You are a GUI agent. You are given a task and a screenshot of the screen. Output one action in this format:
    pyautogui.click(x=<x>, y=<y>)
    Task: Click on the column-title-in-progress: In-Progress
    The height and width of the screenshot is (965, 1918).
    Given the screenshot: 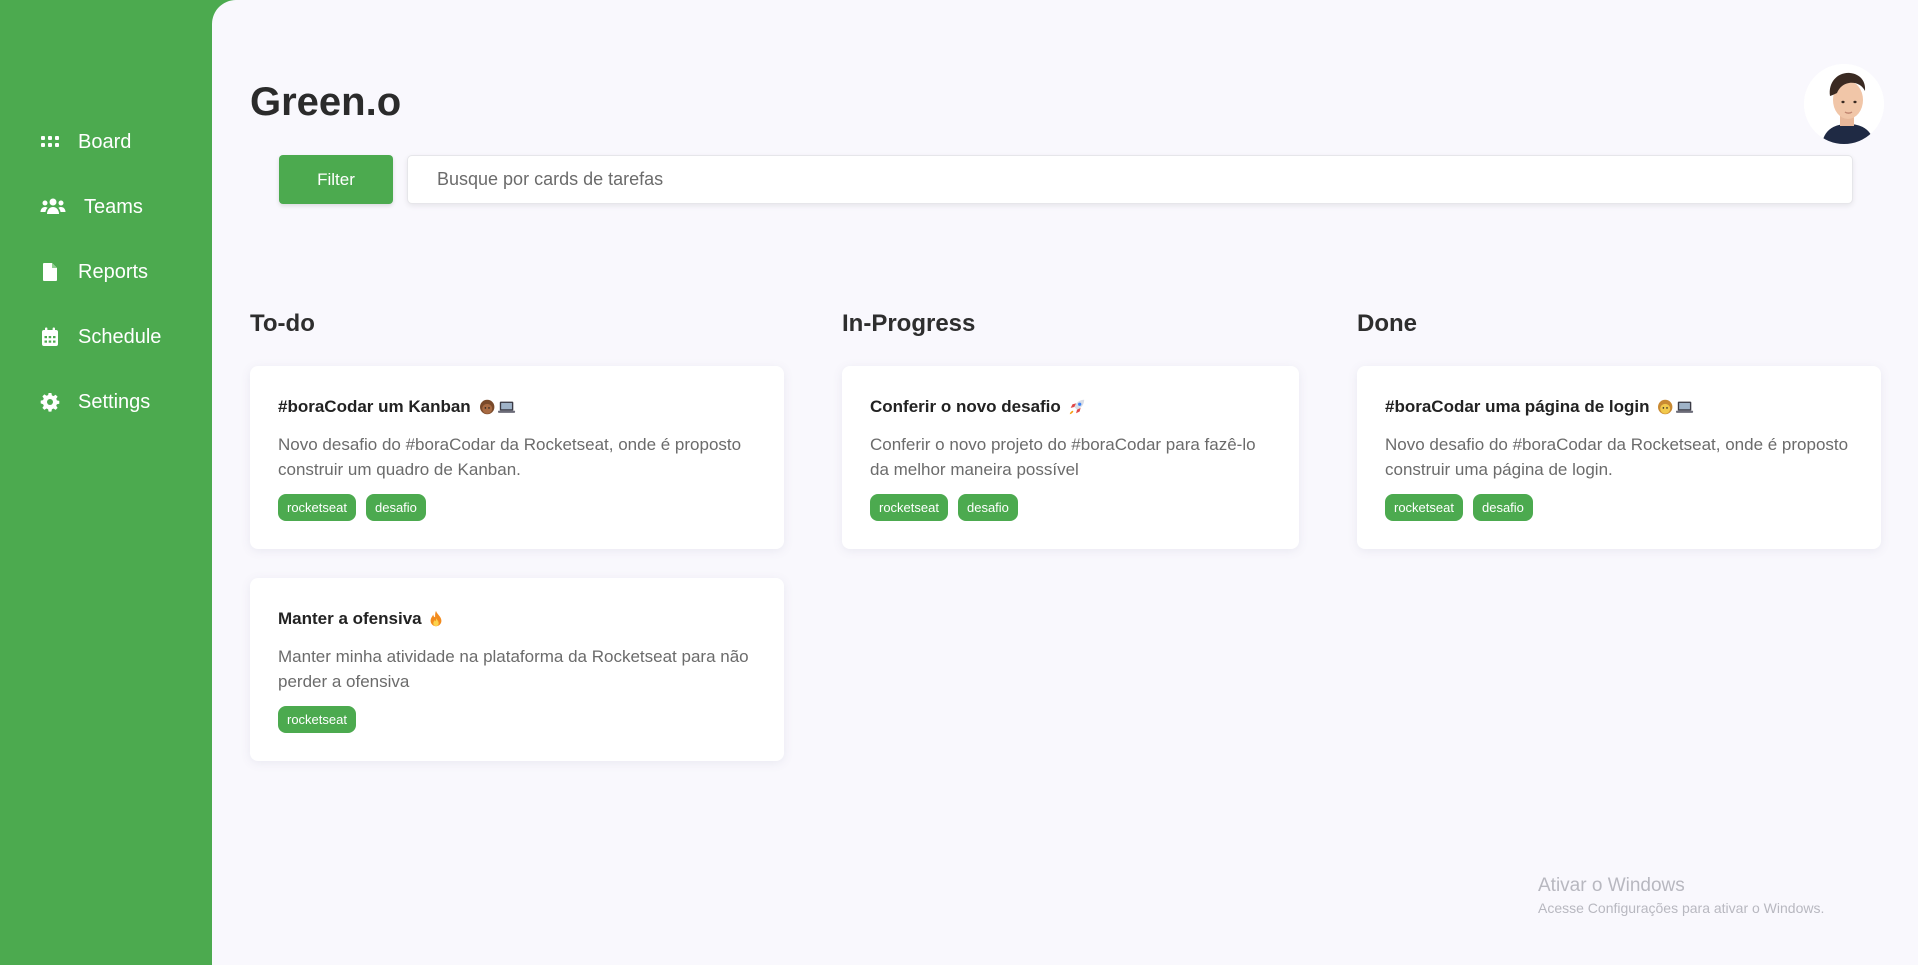 What is the action you would take?
    pyautogui.click(x=909, y=323)
    